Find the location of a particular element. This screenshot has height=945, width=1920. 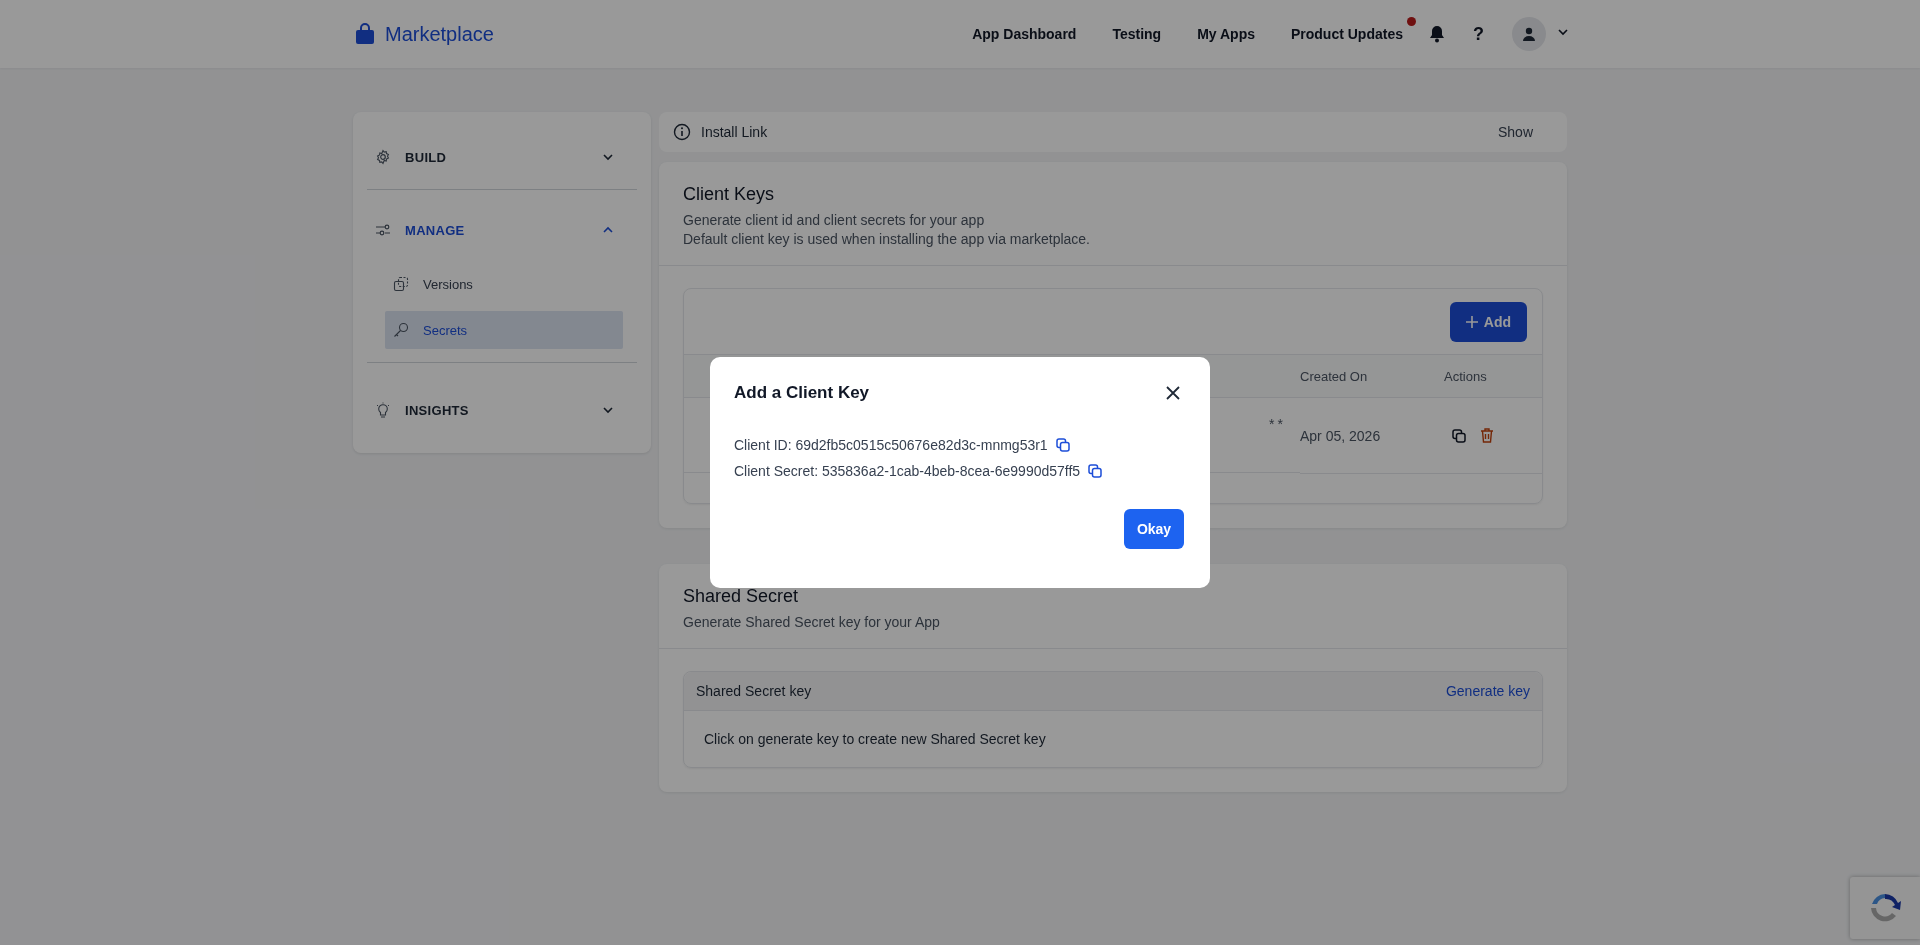

card-description: Default client key is used when installing the app via marketplace. is located at coordinates (887, 239).